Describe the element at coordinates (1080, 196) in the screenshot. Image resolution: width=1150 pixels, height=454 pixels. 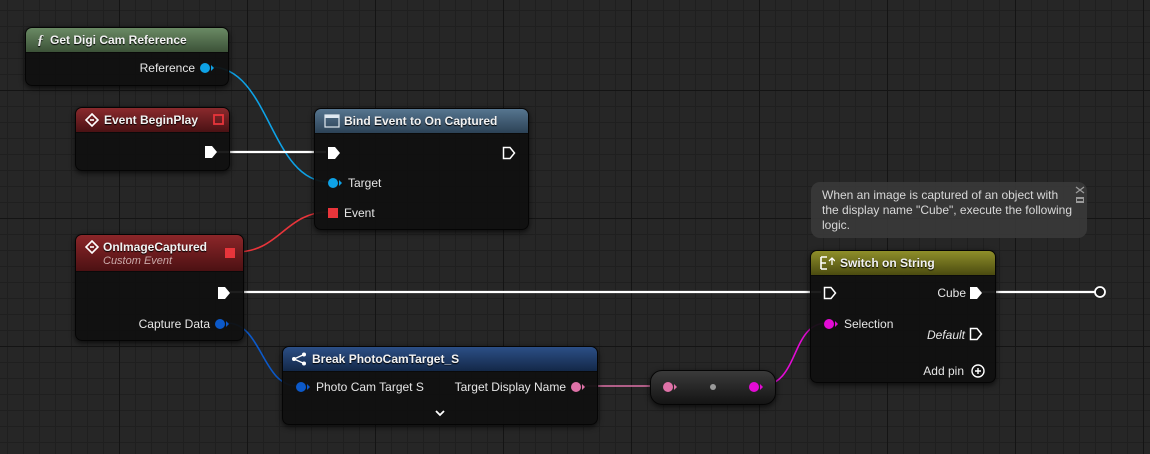
I see `pin-comment-icon` at that location.